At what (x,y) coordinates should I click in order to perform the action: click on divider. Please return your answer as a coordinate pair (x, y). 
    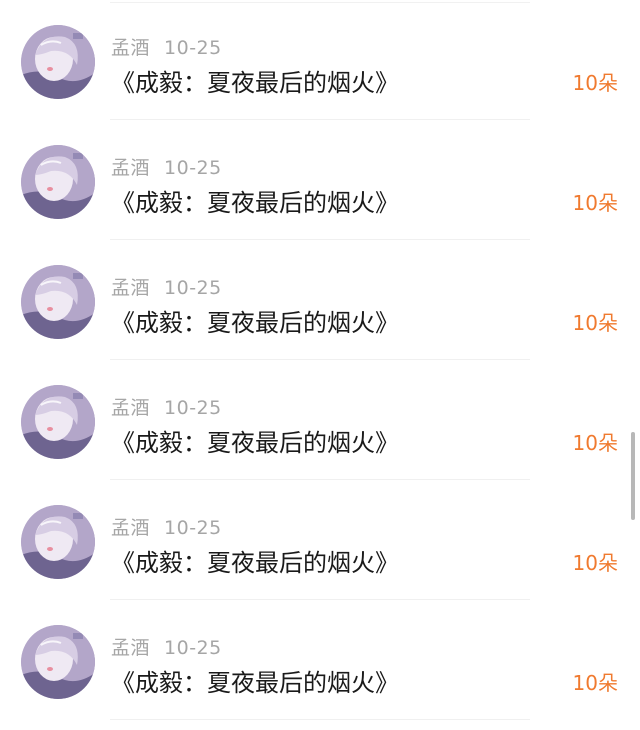
    Looking at the image, I should click on (320, 719).